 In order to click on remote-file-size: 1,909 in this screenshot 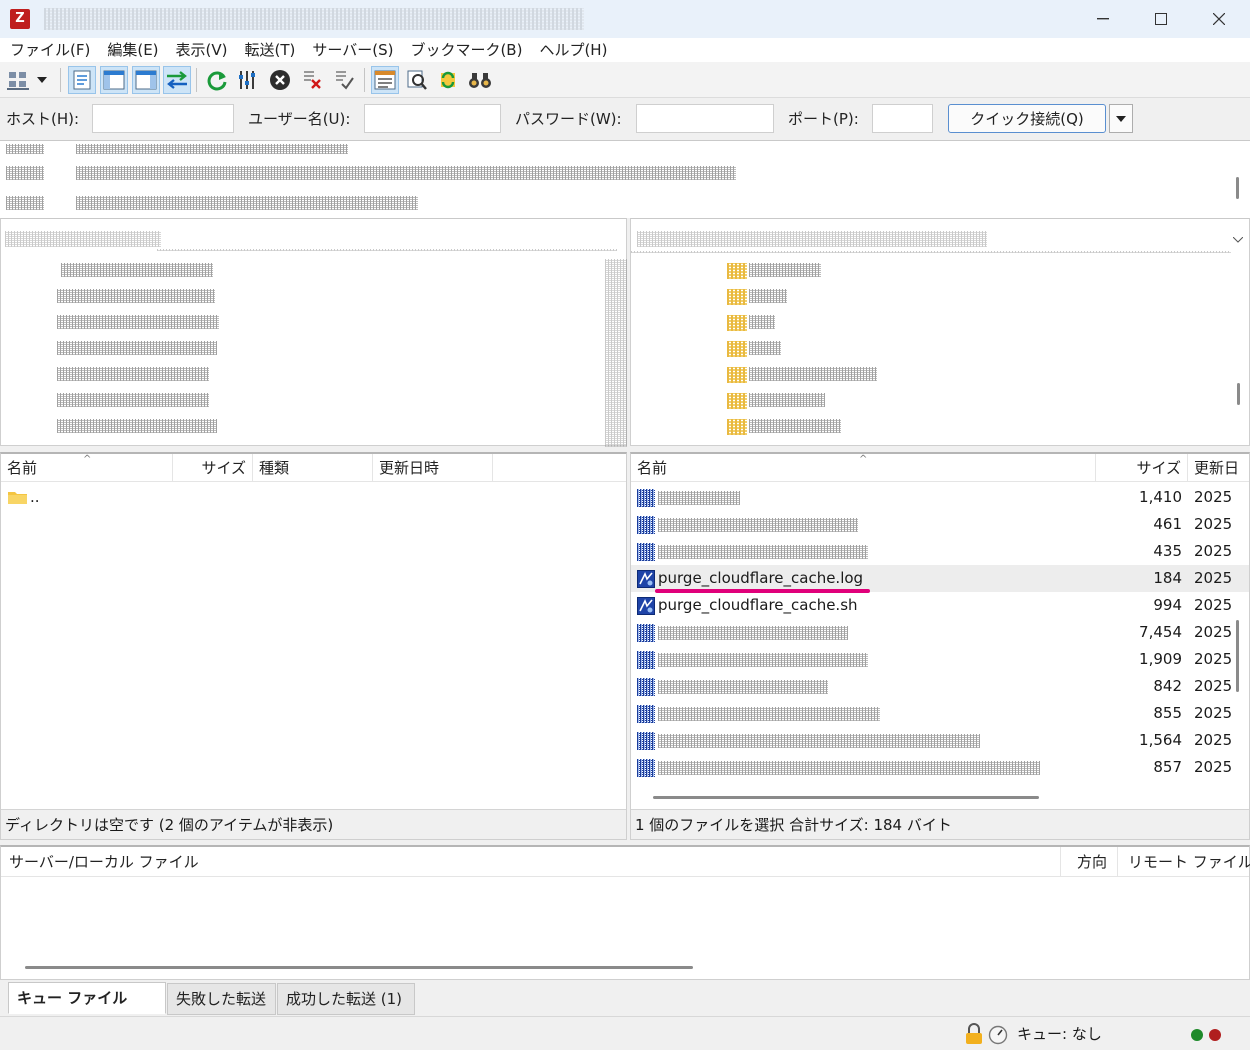, I will do `click(1160, 659)`.